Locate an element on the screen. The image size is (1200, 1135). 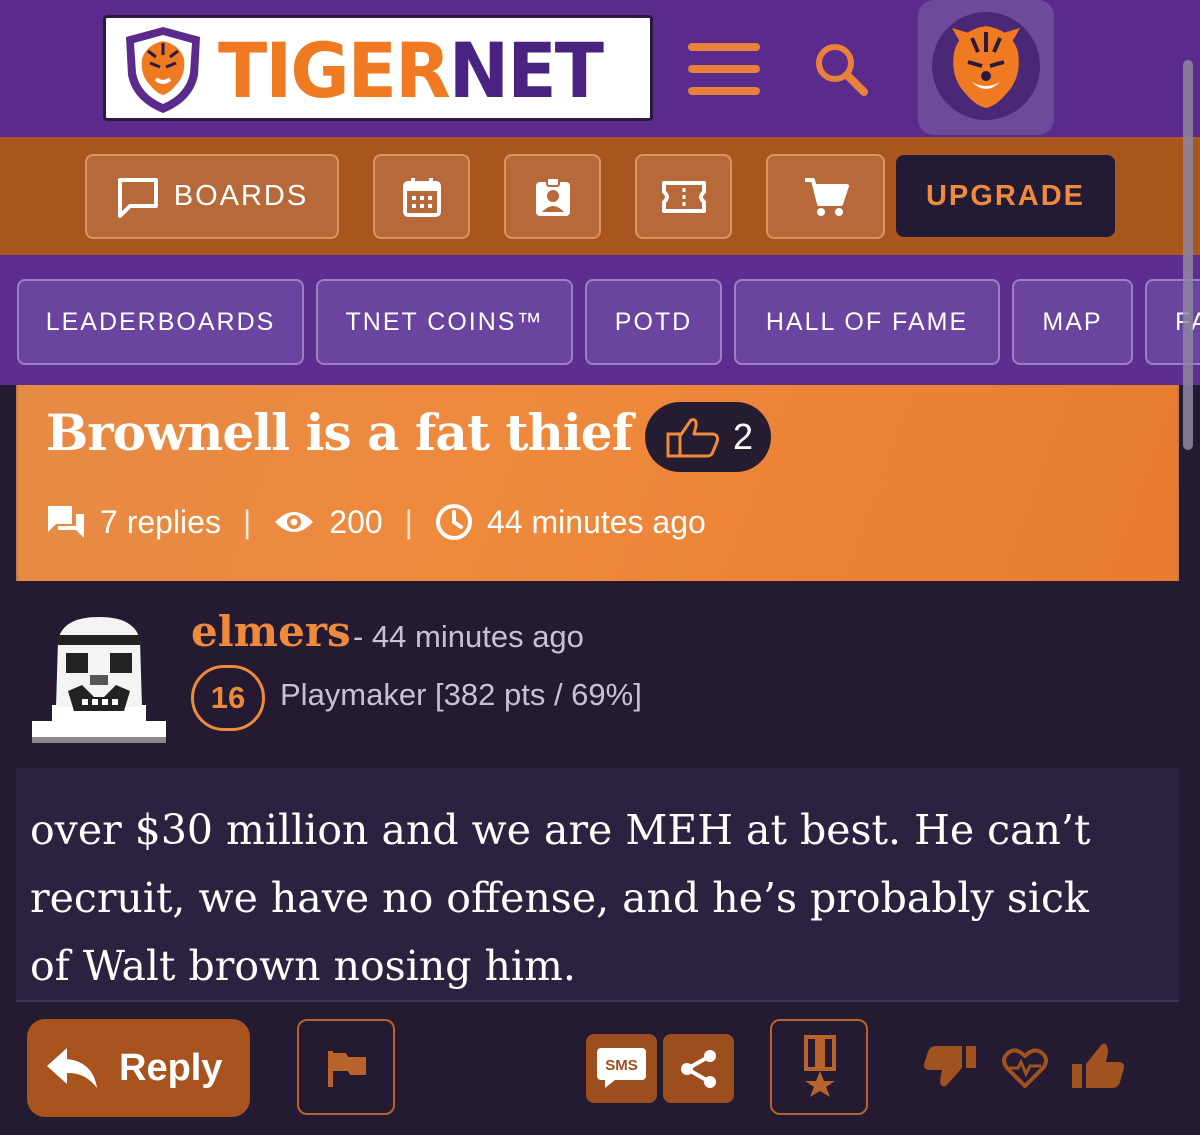
user-avatar-button is located at coordinates (986, 67).